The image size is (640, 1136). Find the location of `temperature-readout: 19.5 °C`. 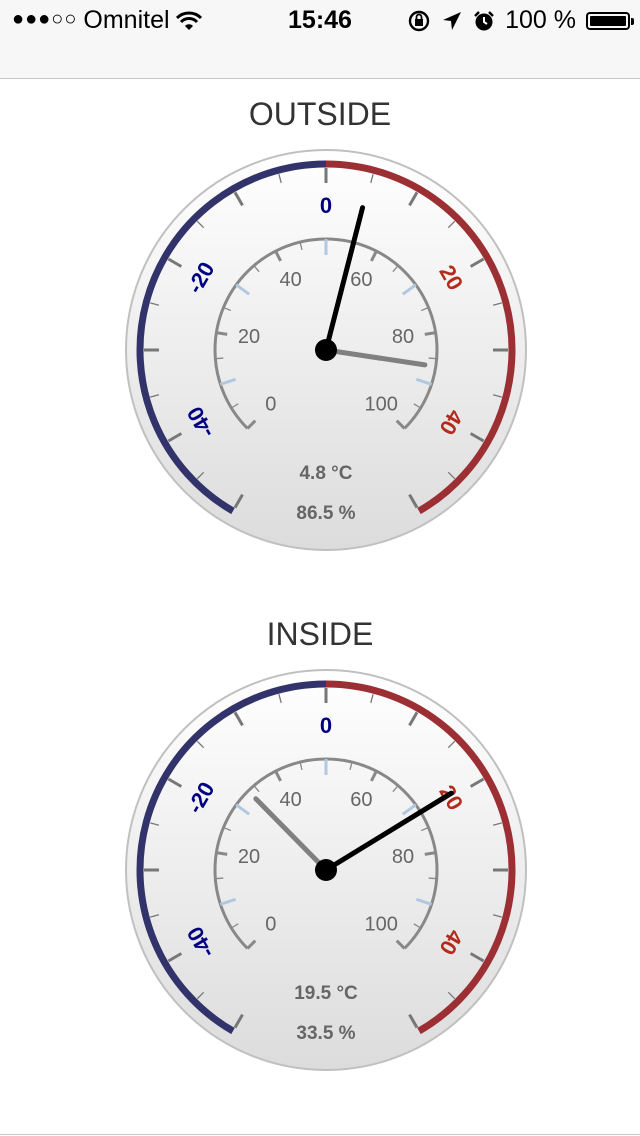

temperature-readout: 19.5 °C is located at coordinates (326, 993).